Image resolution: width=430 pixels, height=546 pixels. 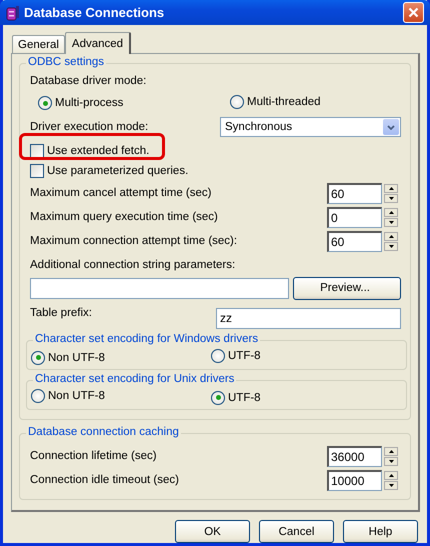 What do you see at coordinates (103, 432) in the screenshot?
I see `group-title: Database connection caching` at bounding box center [103, 432].